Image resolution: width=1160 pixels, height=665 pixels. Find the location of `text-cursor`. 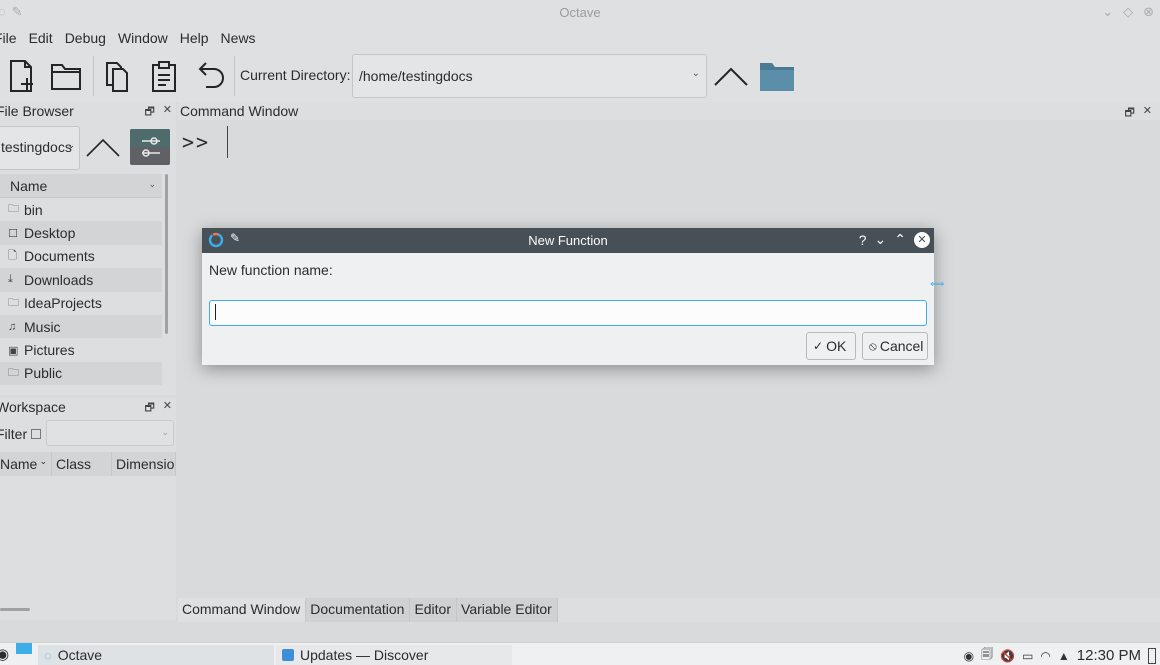

text-cursor is located at coordinates (227, 142).